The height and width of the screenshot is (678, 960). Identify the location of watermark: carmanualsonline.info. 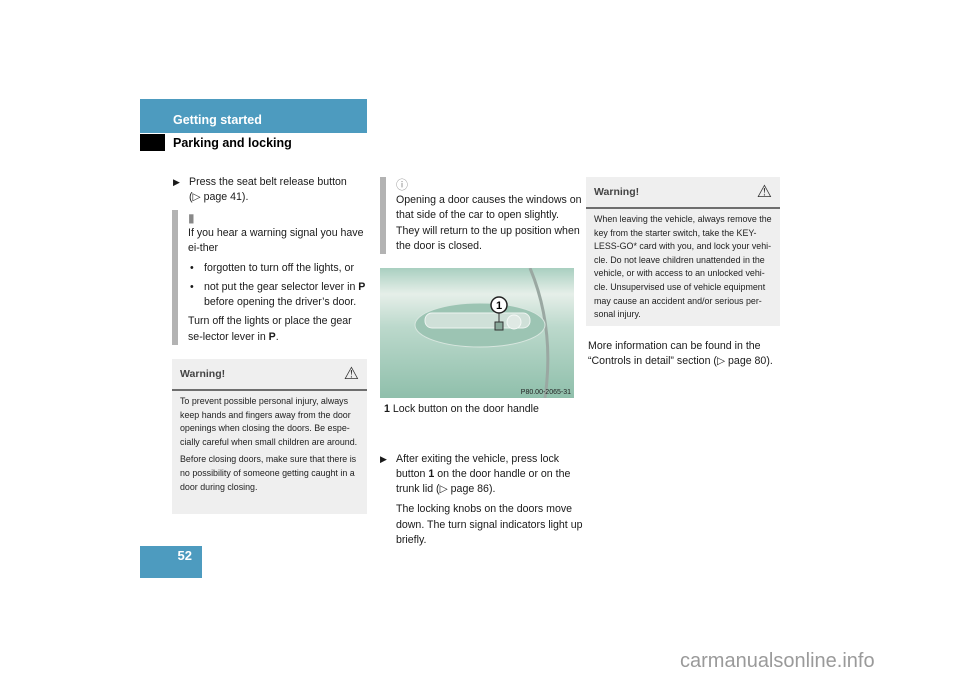
(777, 661).